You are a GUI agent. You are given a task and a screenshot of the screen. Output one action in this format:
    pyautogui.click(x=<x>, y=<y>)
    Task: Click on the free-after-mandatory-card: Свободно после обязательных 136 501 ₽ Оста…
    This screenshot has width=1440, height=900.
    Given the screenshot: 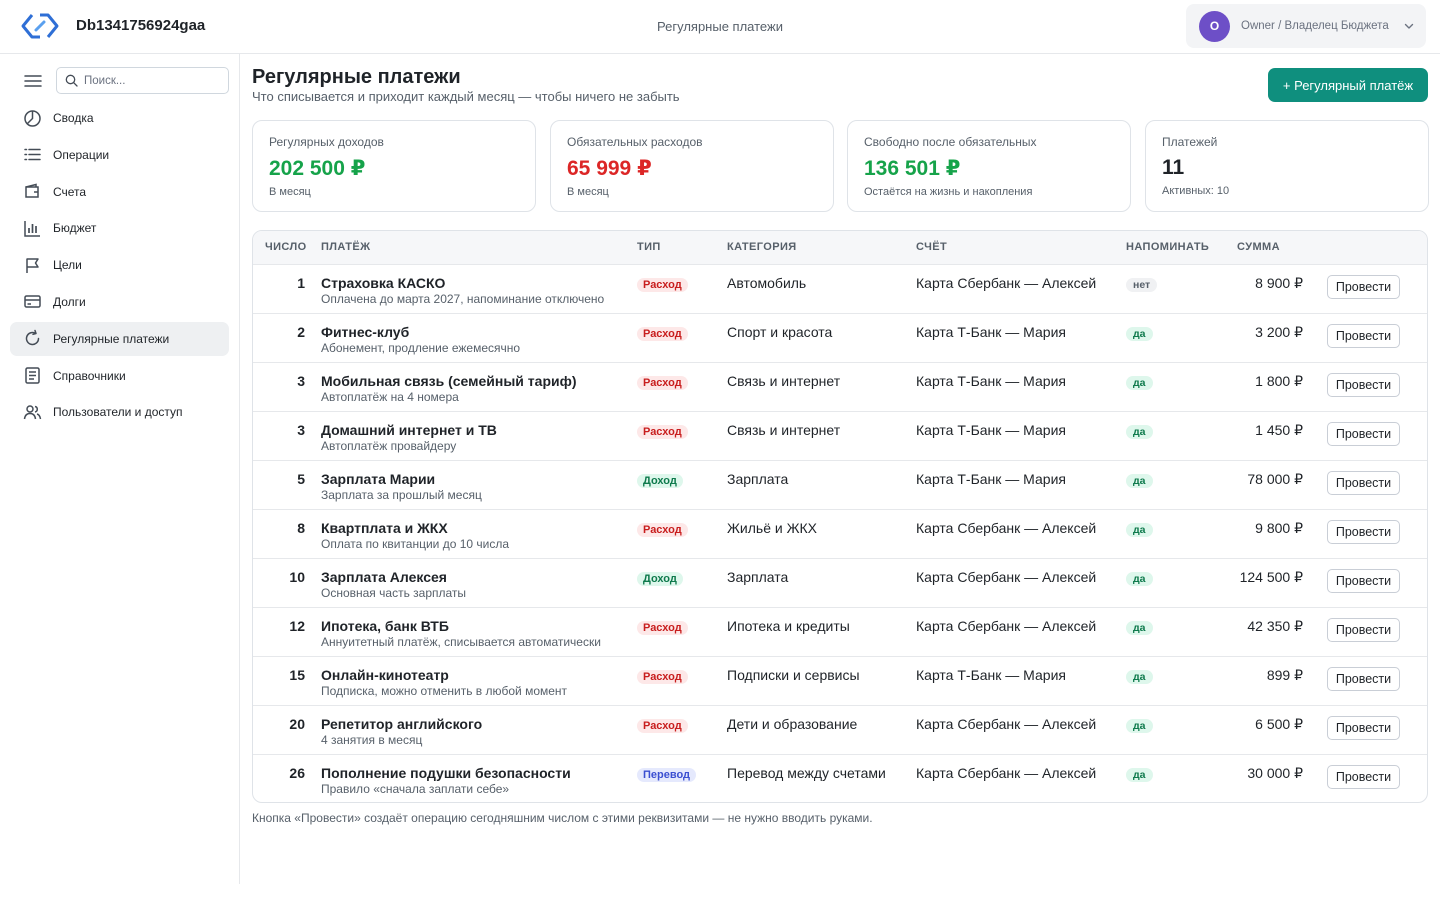 What is the action you would take?
    pyautogui.click(x=989, y=166)
    